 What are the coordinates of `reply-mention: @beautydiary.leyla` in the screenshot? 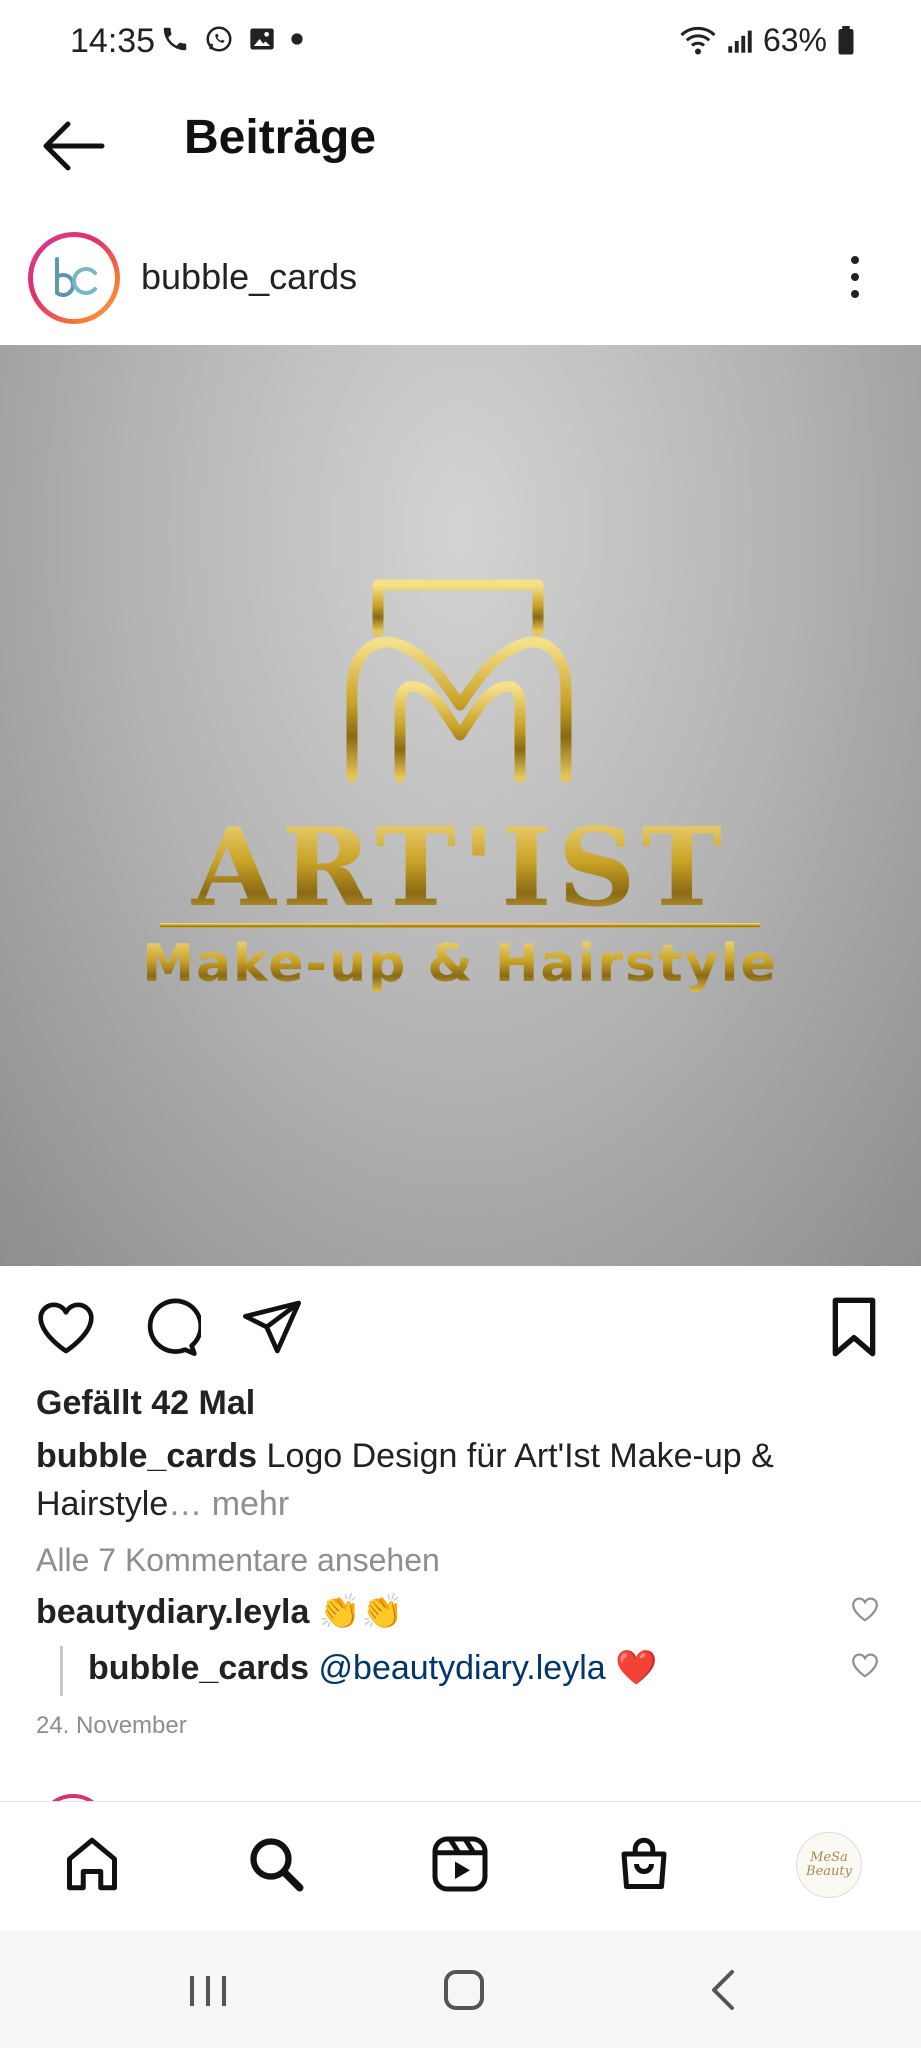 It's located at (462, 1668).